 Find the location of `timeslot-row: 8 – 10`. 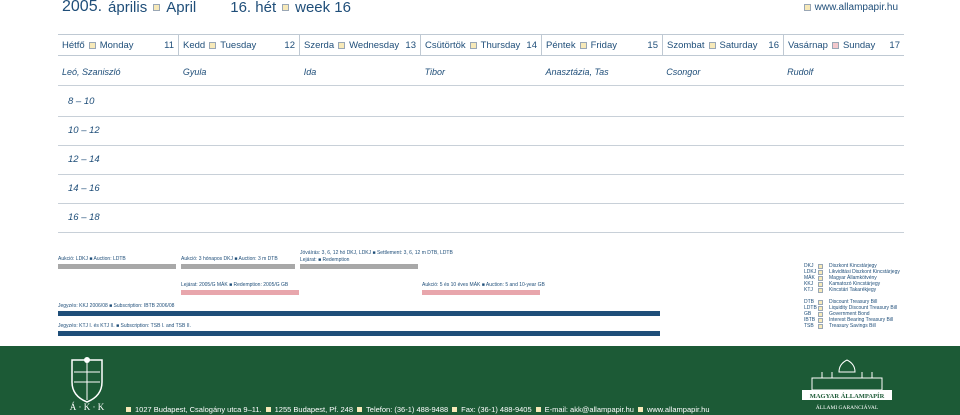

timeslot-row: 8 – 10 is located at coordinates (481, 102).